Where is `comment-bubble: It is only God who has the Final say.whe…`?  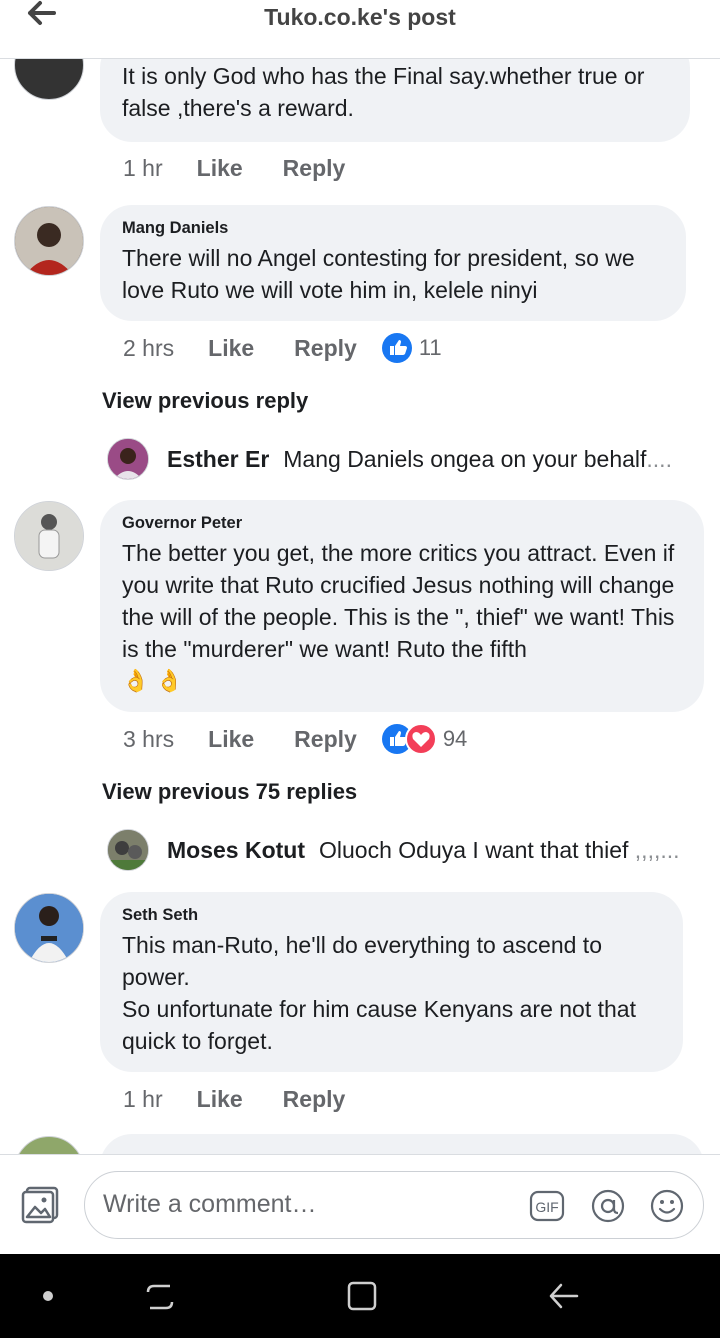 comment-bubble: It is only God who has the Final say.whe… is located at coordinates (395, 100).